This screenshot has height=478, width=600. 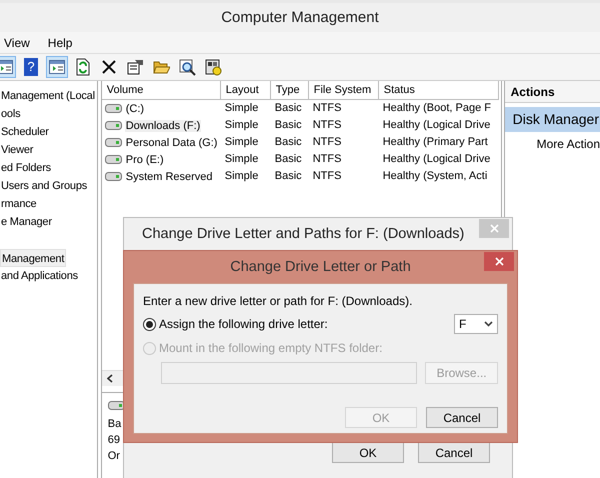 I want to click on refresh-icon, so click(x=83, y=67).